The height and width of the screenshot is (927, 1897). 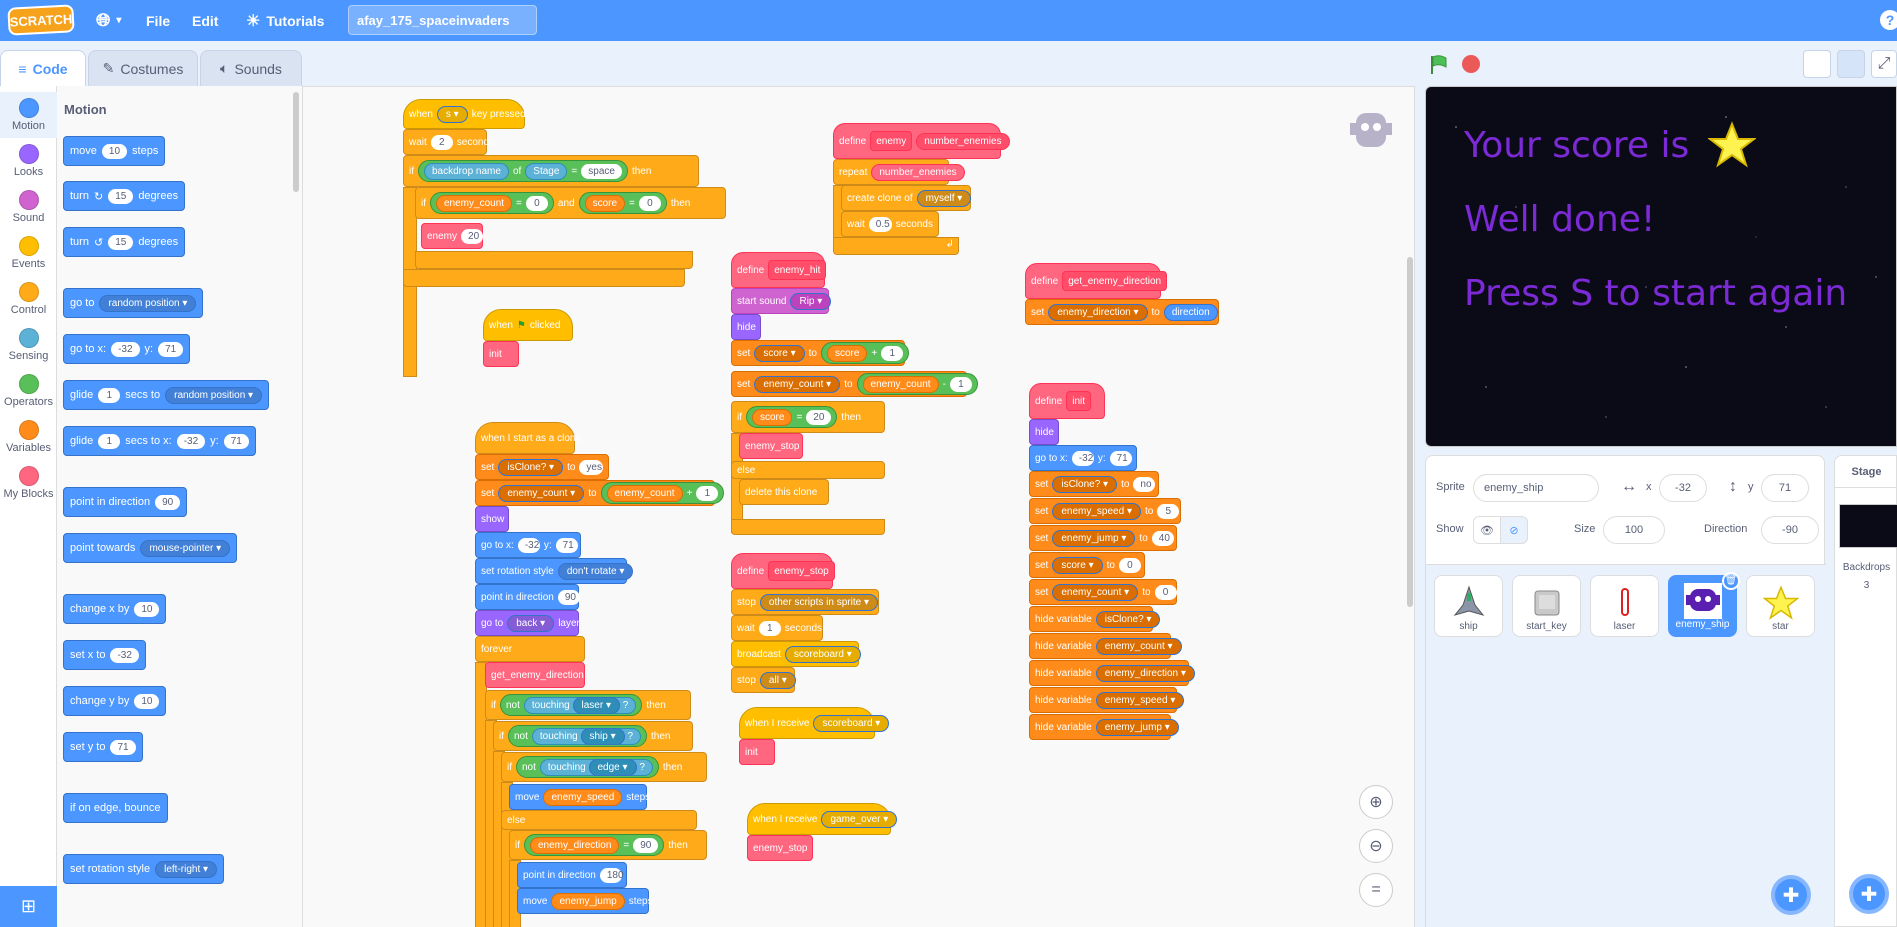 I want to click on category-sound: Sound, so click(x=28, y=207).